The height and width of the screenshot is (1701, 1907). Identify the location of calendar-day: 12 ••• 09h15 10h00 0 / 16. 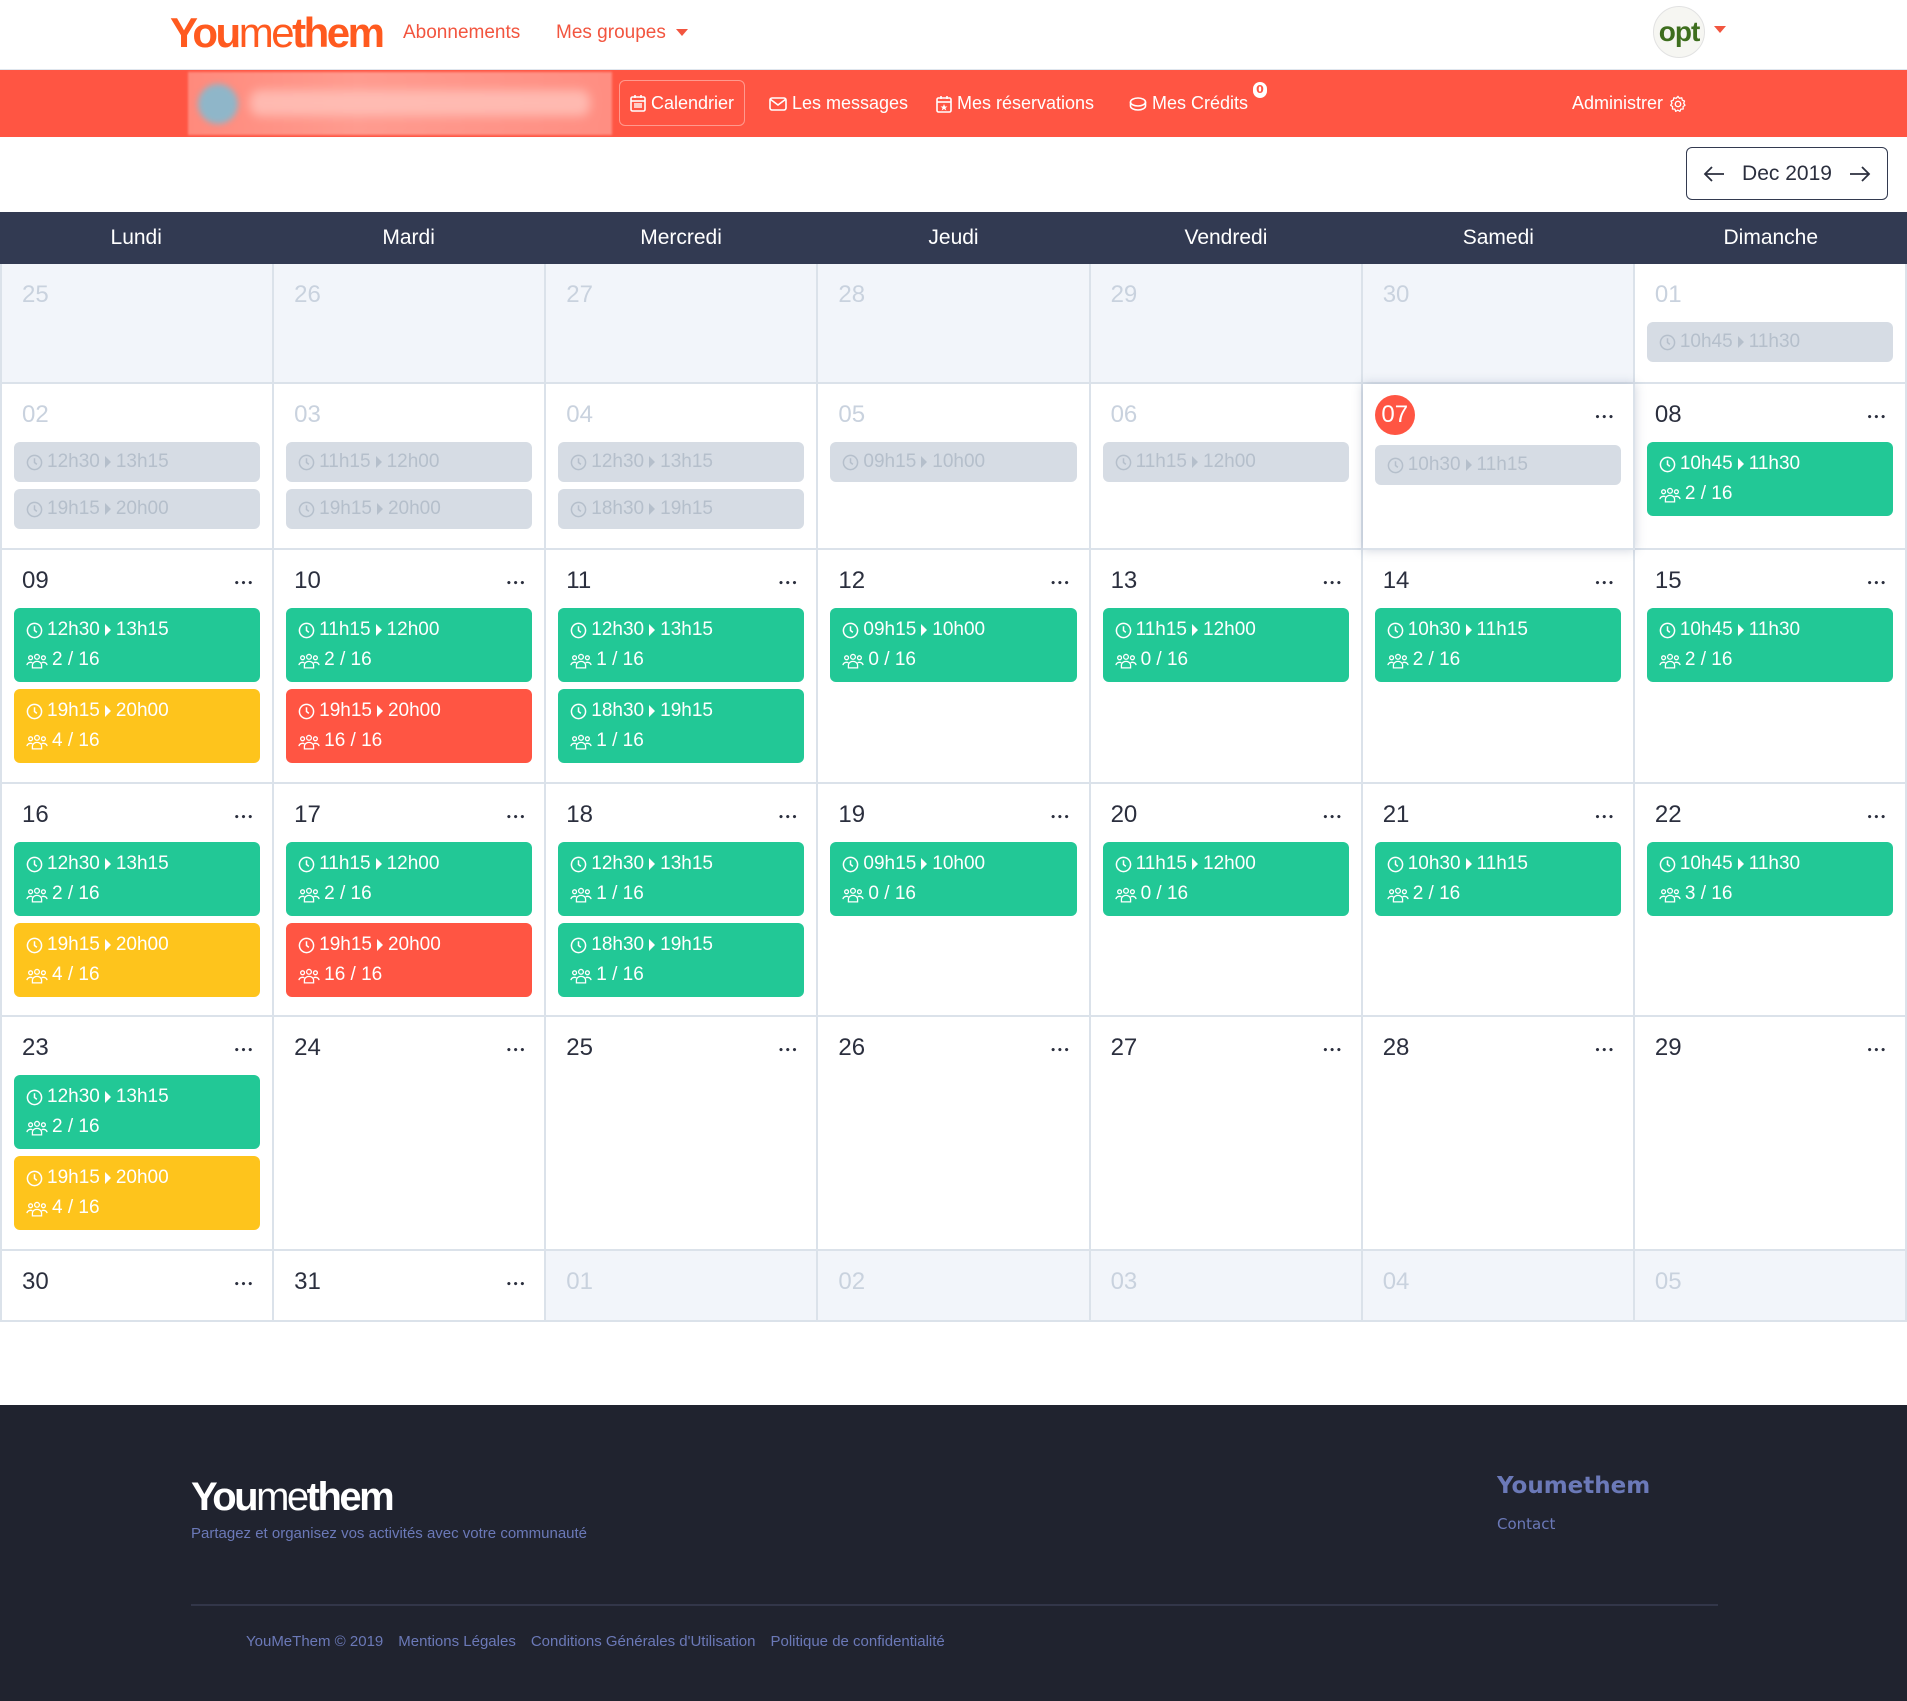
(954, 667).